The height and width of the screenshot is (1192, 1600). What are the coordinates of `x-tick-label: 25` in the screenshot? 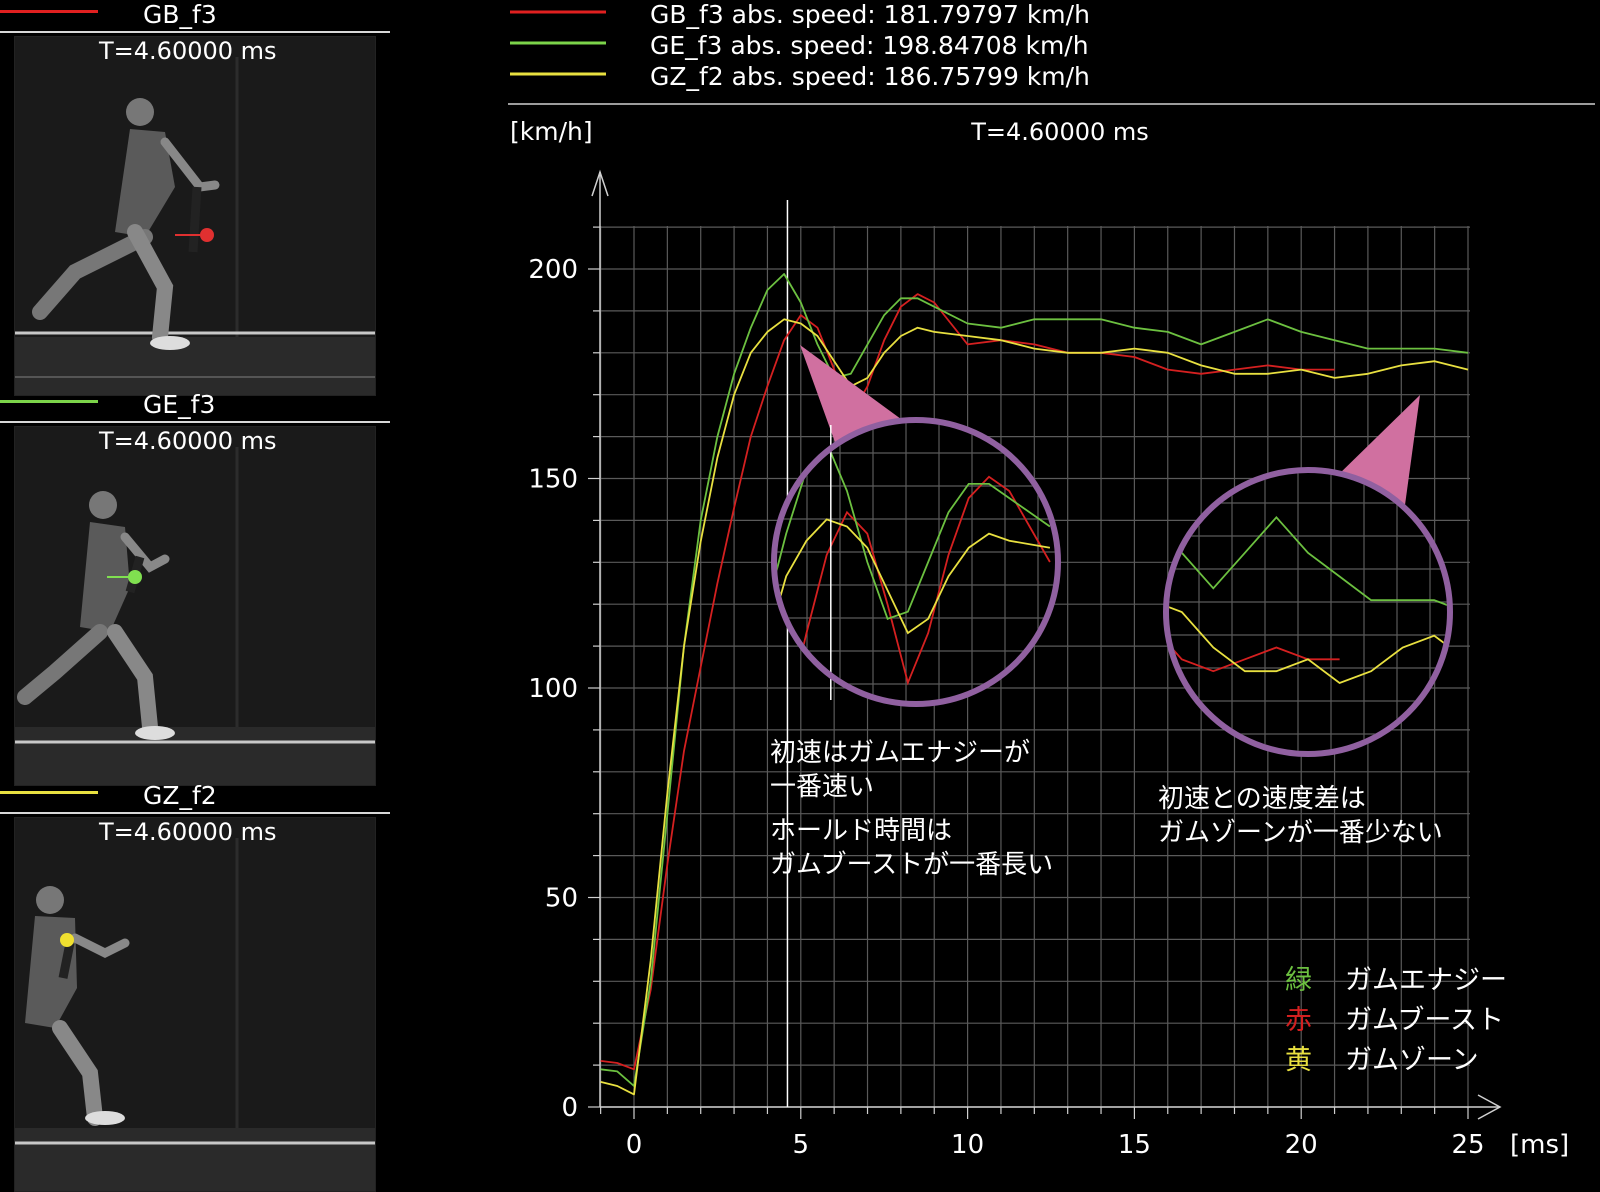 It's located at (1467, 1145).